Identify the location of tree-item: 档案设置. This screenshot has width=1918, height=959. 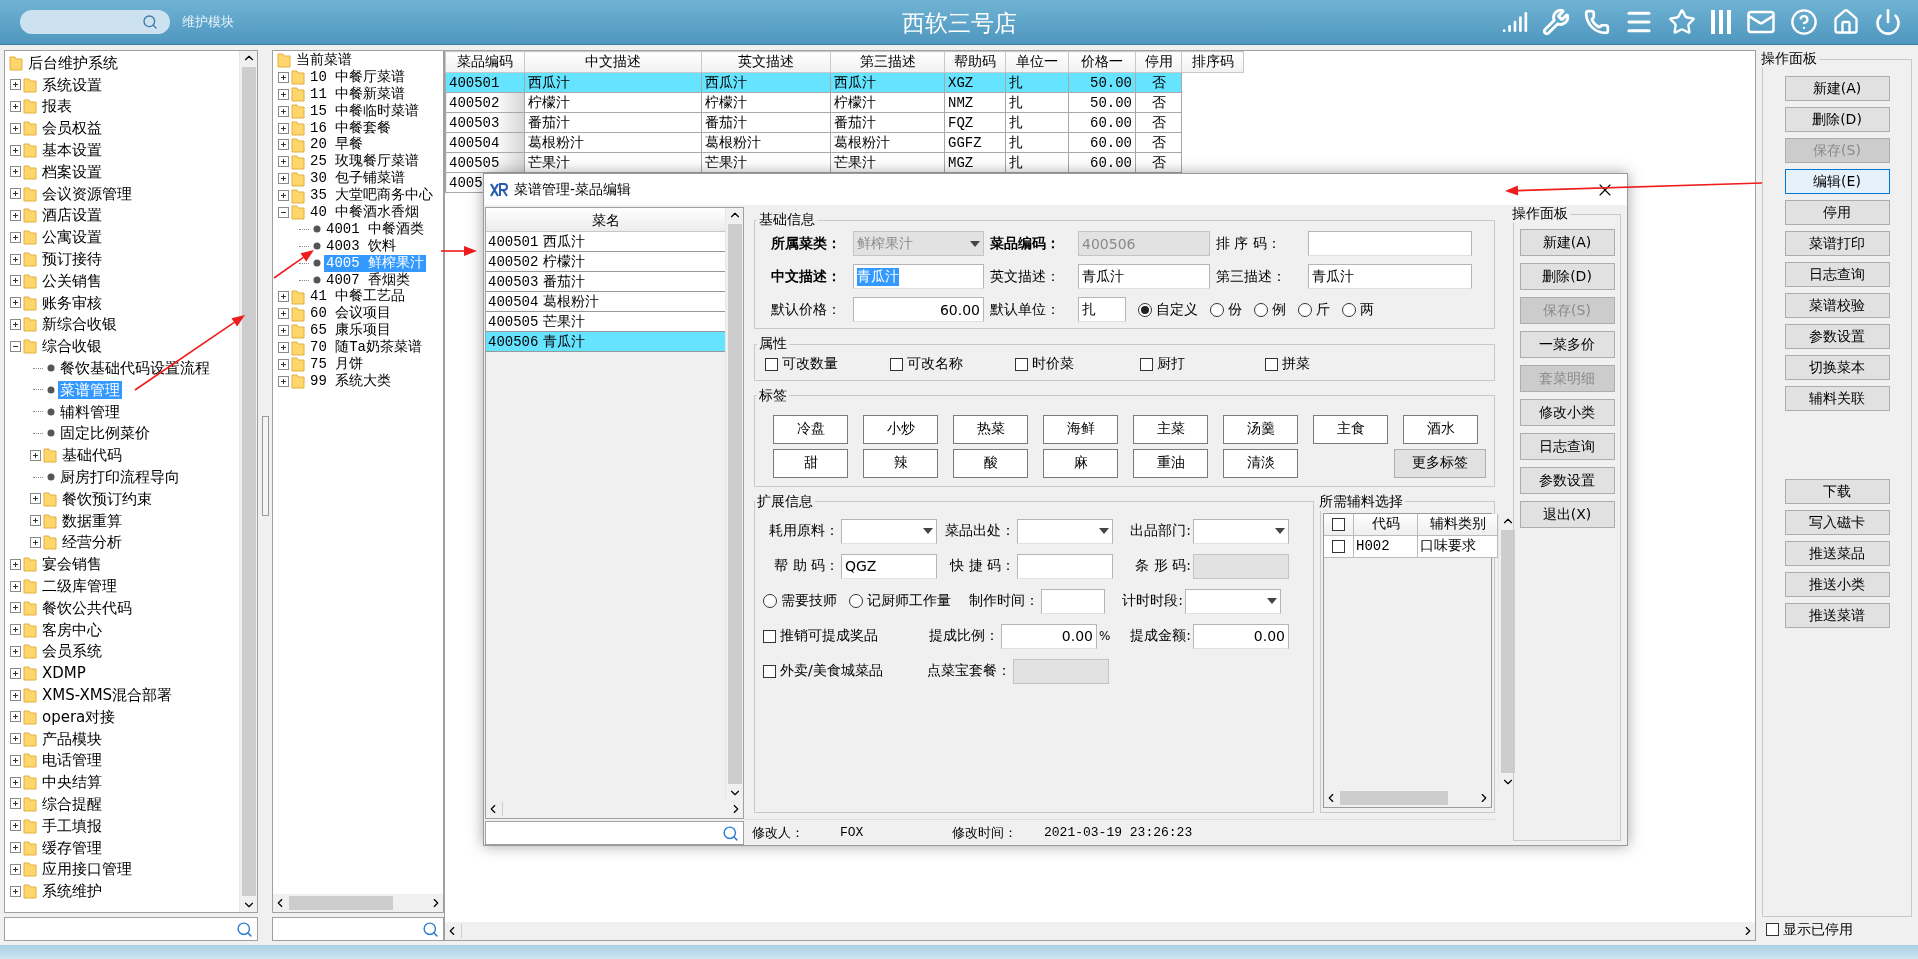
(72, 171).